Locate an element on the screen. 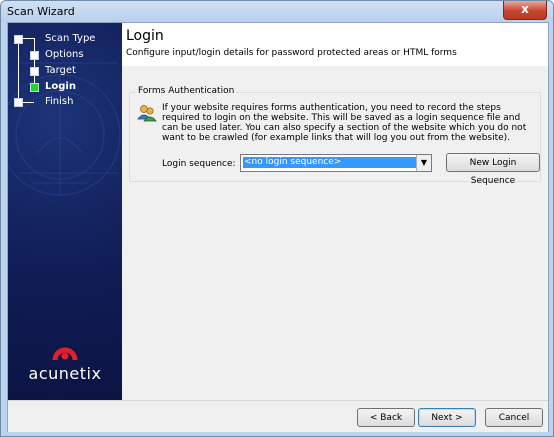  forms-authentication-legend: Forms Authentication is located at coordinates (186, 91).